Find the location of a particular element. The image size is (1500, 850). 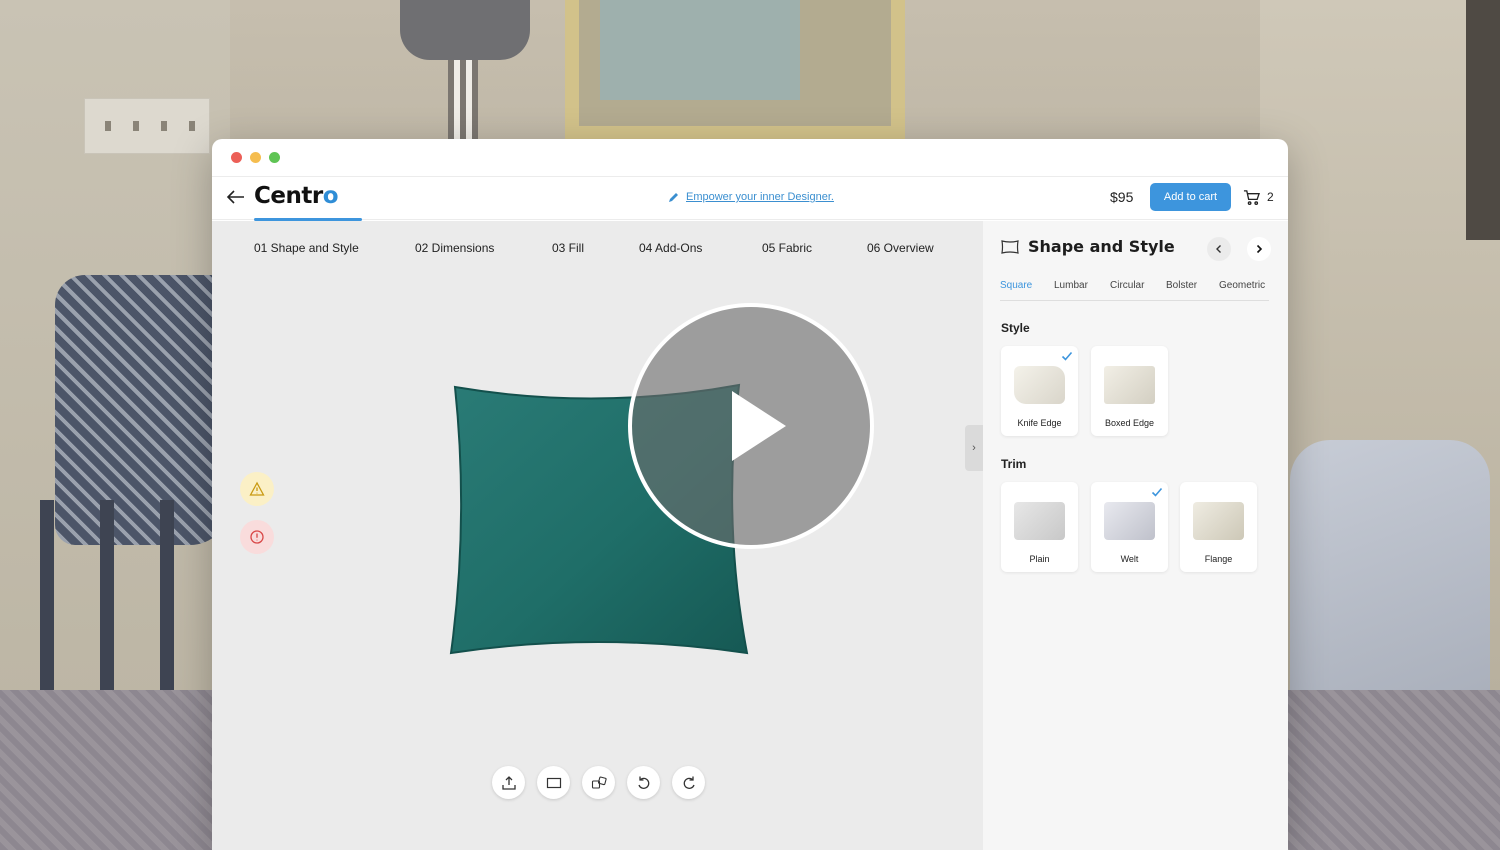

shape-tab-square: Square is located at coordinates (1016, 285).